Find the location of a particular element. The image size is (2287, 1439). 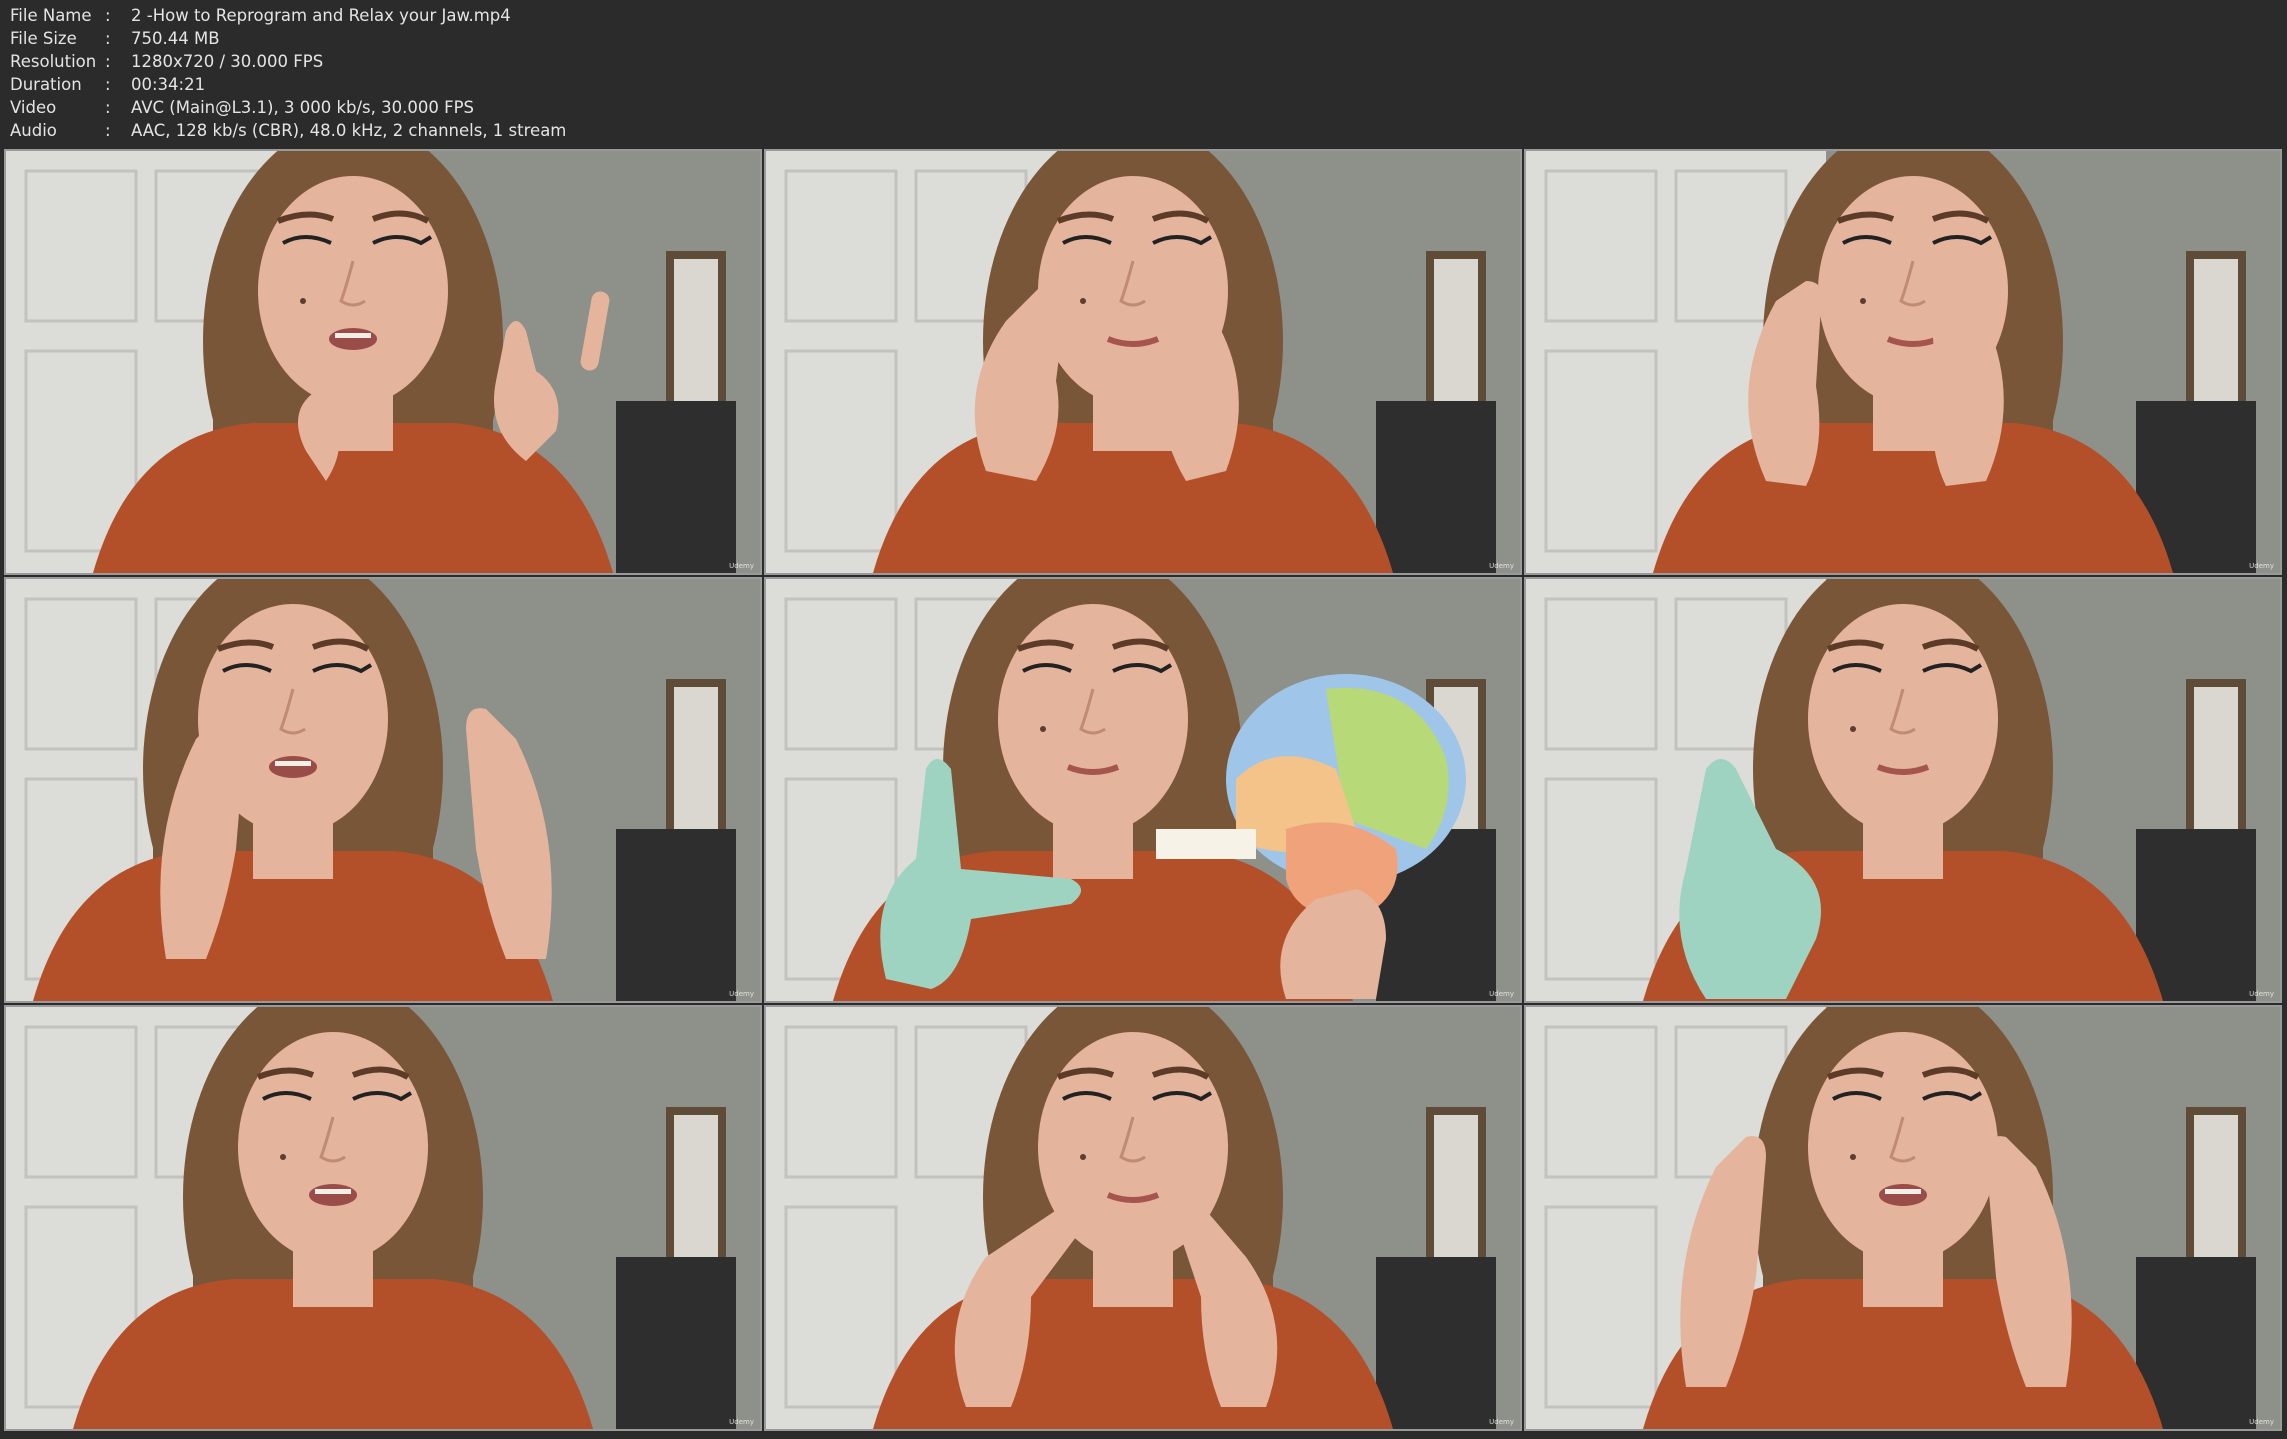

info-label: Video is located at coordinates (33, 107).